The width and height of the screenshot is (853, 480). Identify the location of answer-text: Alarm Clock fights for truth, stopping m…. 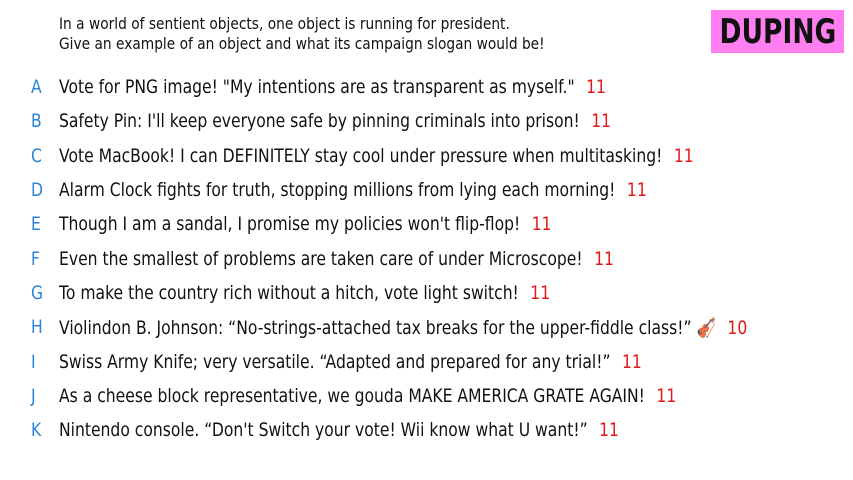
(337, 190).